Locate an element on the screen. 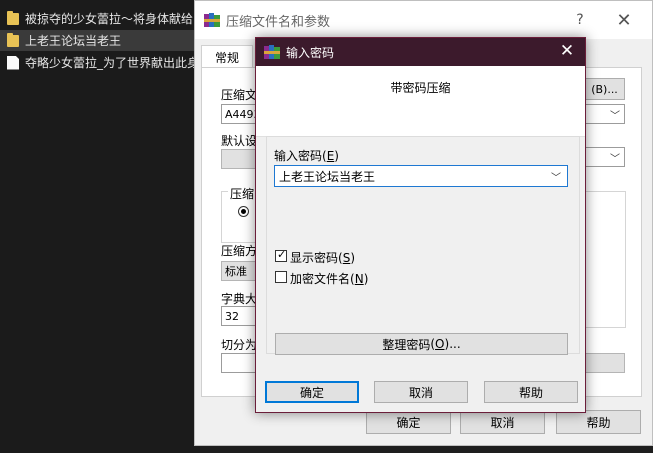 The width and height of the screenshot is (653, 453). list-item: 上老王论坛当老王 is located at coordinates (100, 40).